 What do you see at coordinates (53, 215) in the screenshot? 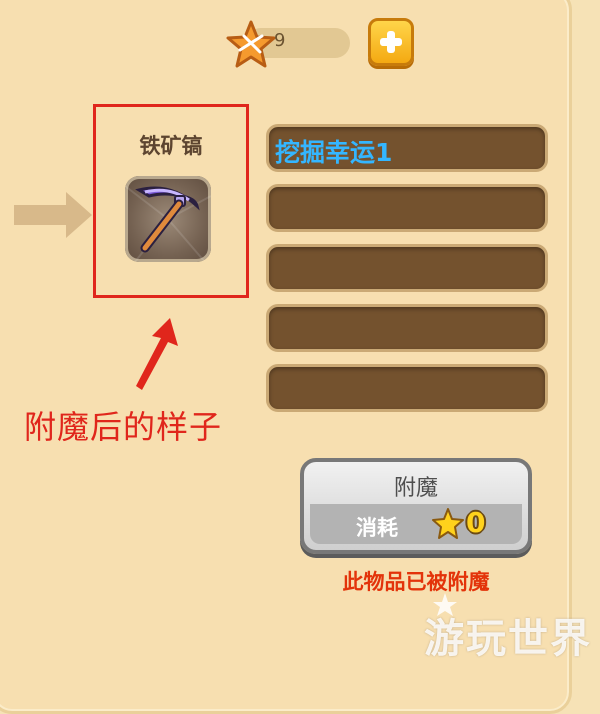
I see `arrow-right-icon` at bounding box center [53, 215].